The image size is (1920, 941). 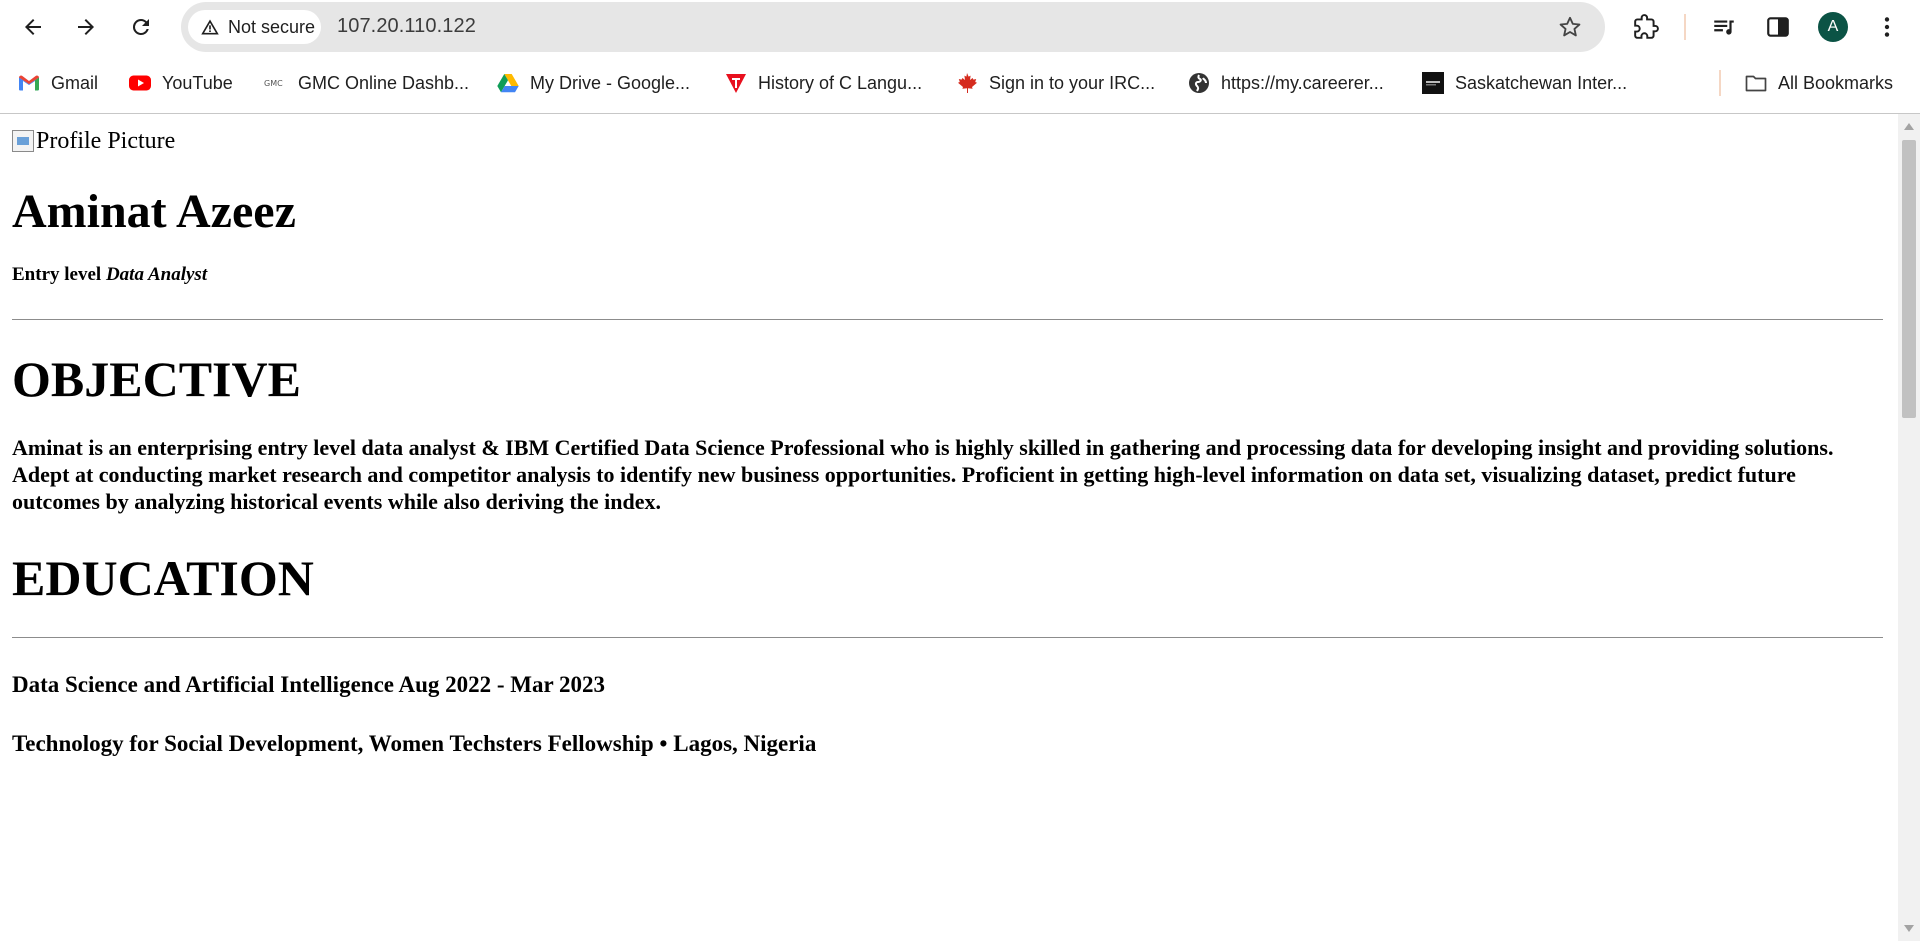 What do you see at coordinates (272, 26) in the screenshot?
I see `security-label: Not secure` at bounding box center [272, 26].